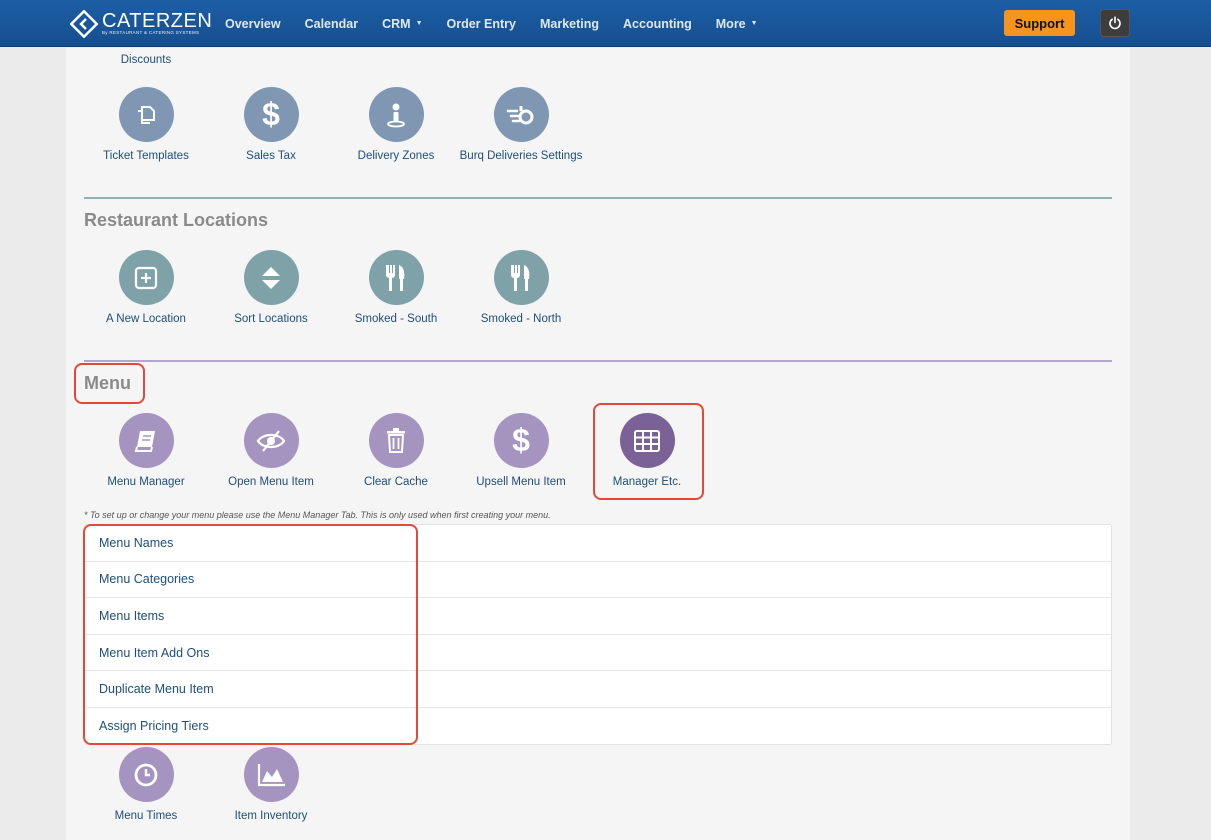 This screenshot has height=840, width=1211. What do you see at coordinates (647, 440) in the screenshot?
I see `table-icon` at bounding box center [647, 440].